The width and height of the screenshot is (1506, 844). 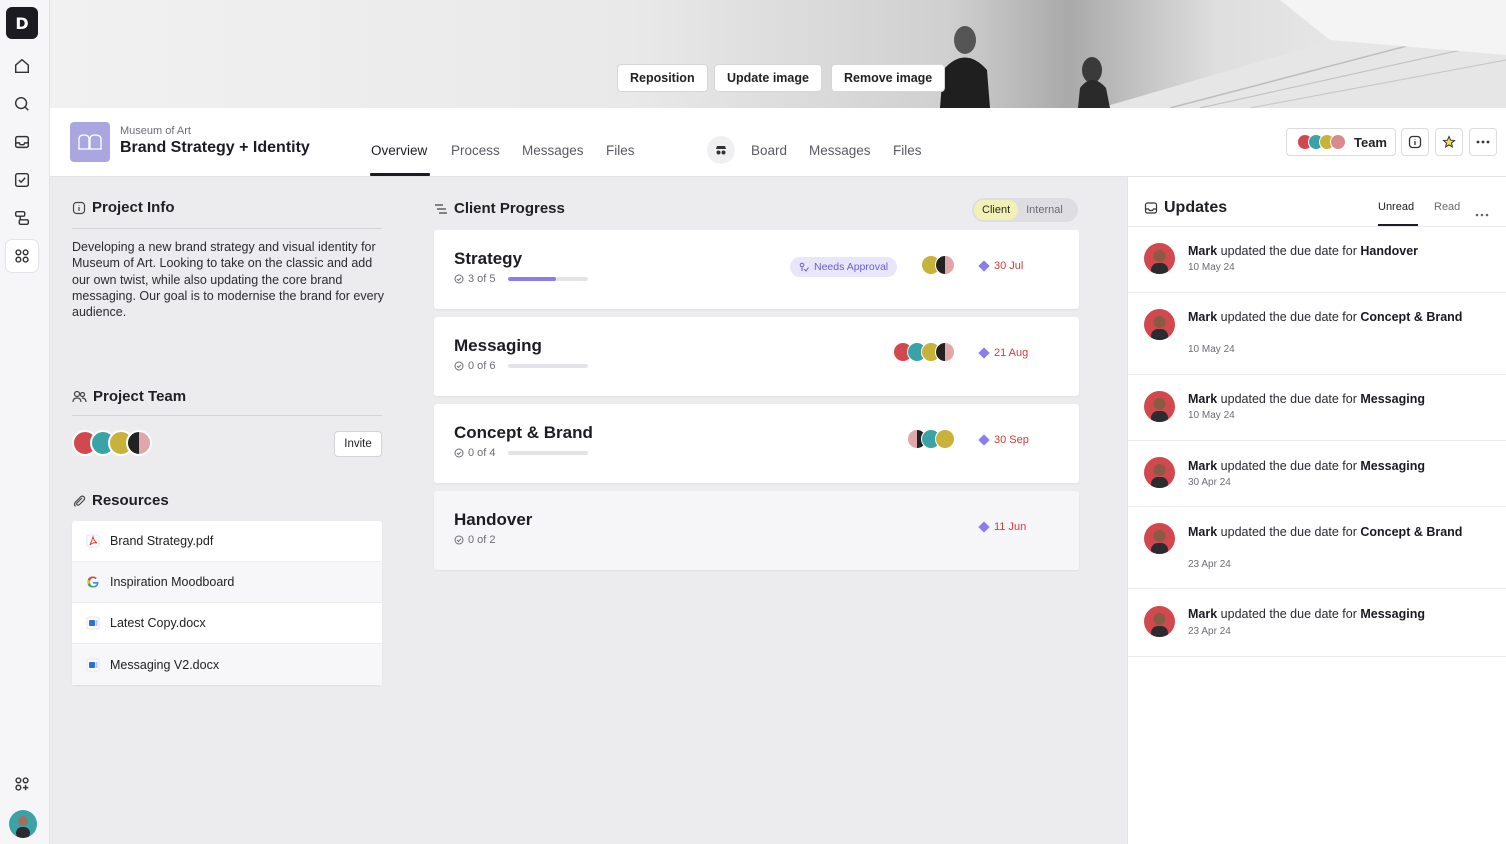 What do you see at coordinates (1003, 440) in the screenshot?
I see `stage-due-date: 30 Sep` at bounding box center [1003, 440].